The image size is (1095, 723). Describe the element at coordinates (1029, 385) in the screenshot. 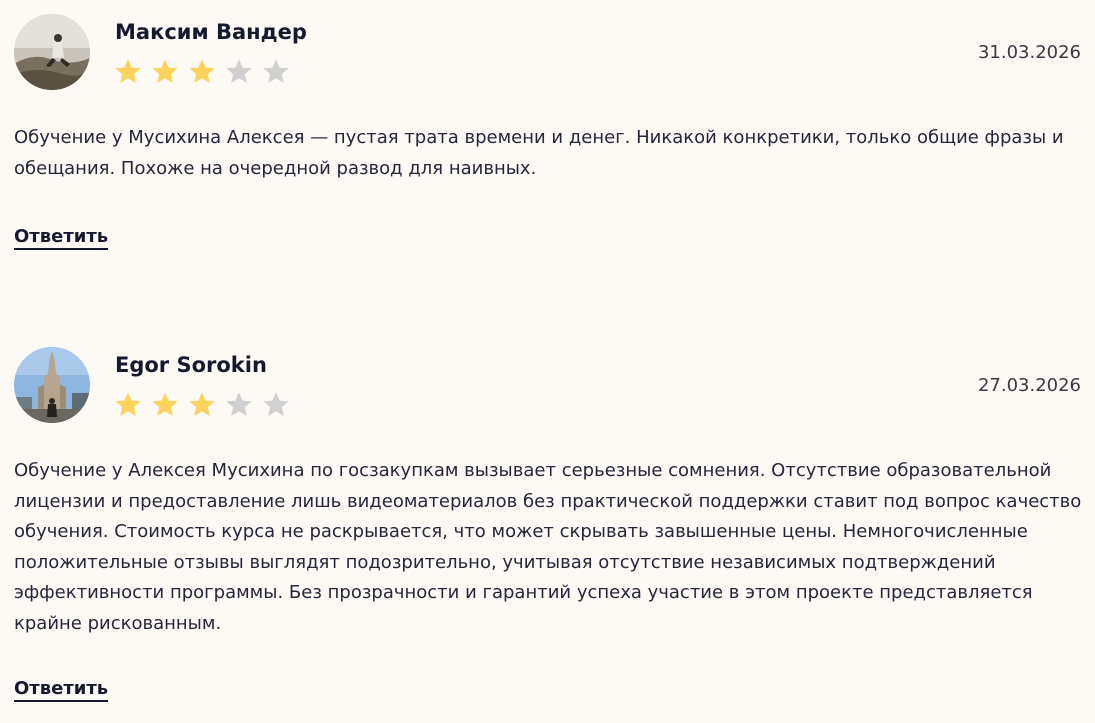

I see `review-date: 27.03.2026` at that location.